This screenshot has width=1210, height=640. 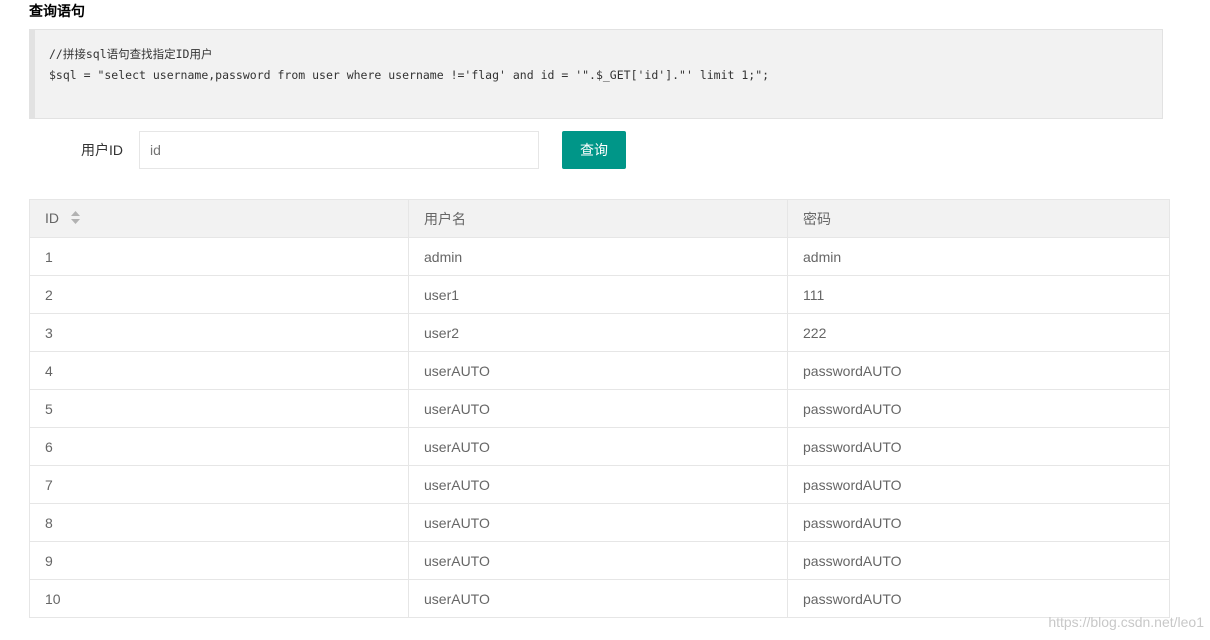 I want to click on code-comment-line: //拼接sql语句查找指定ID用户, so click(x=131, y=54).